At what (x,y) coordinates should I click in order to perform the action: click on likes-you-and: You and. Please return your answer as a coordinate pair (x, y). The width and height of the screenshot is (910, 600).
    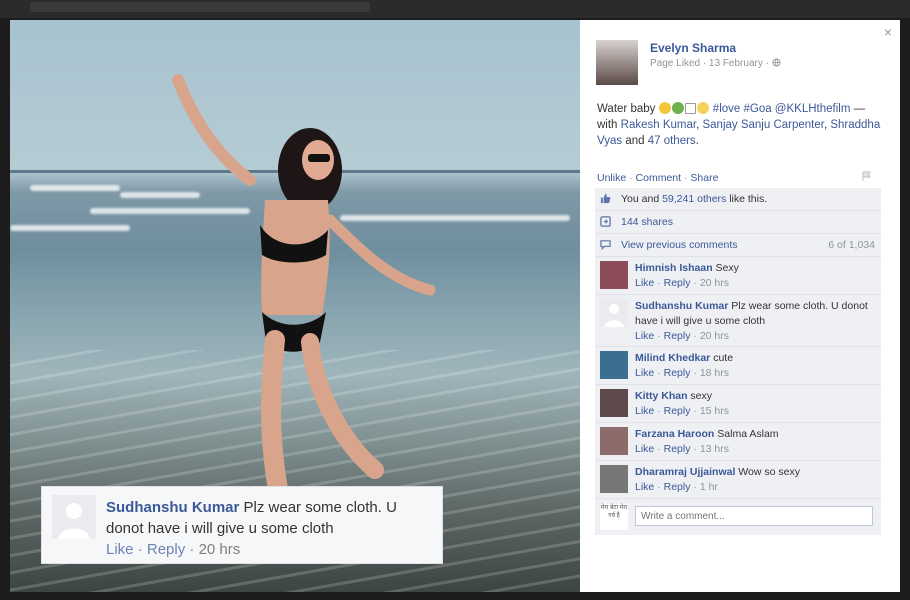
    Looking at the image, I should click on (640, 199).